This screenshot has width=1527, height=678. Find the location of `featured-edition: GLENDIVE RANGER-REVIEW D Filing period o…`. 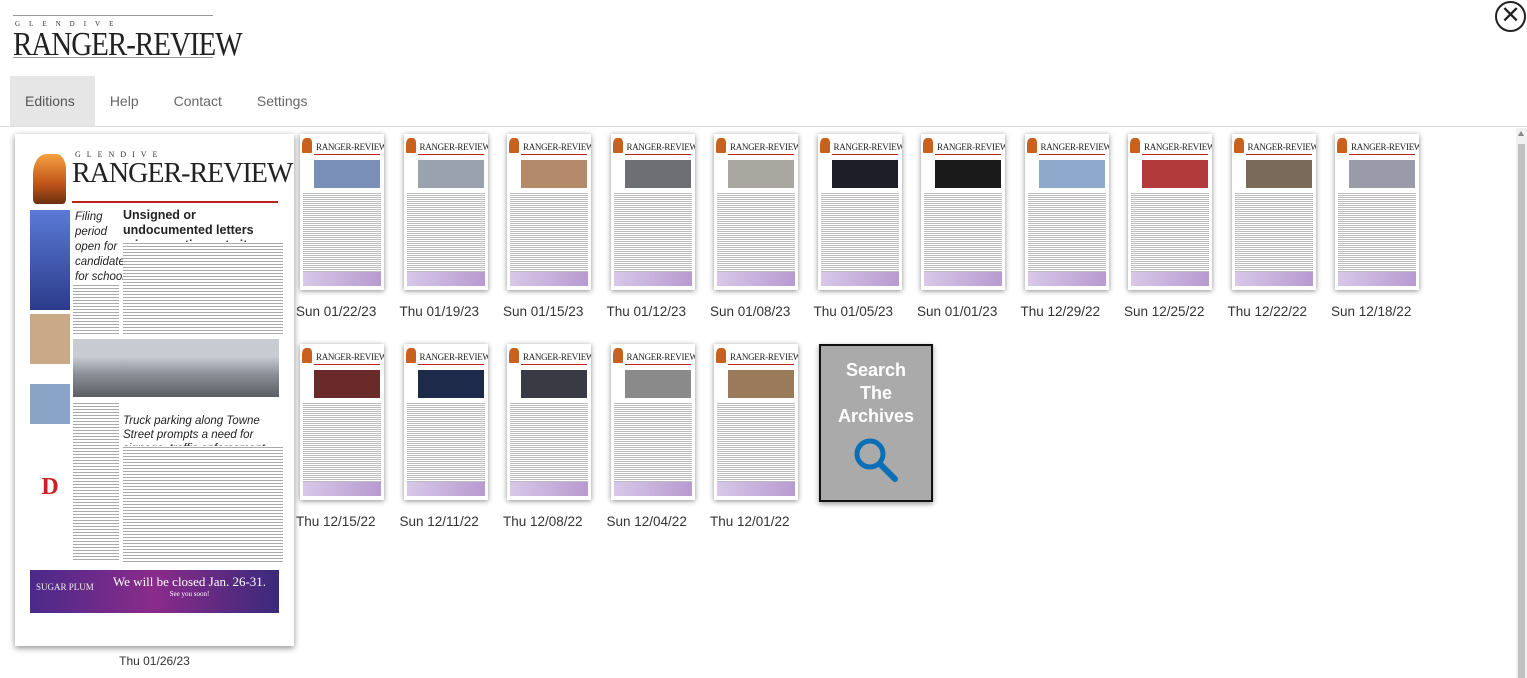

featured-edition: GLENDIVE RANGER-REVIEW D Filing period o… is located at coordinates (154, 390).